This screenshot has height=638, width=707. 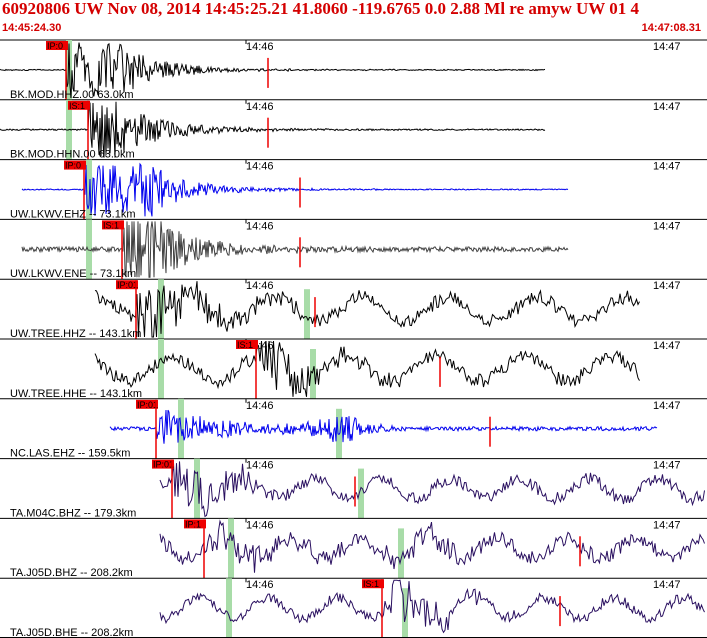 I want to click on trace-panel: 14:46 14:47 IP:0 BK.MOD.HHZ.00 63.0km, so click(x=353, y=70).